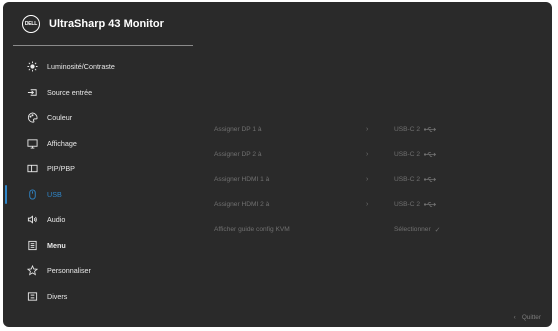  I want to click on sidebar-item-label: USB, so click(54, 194).